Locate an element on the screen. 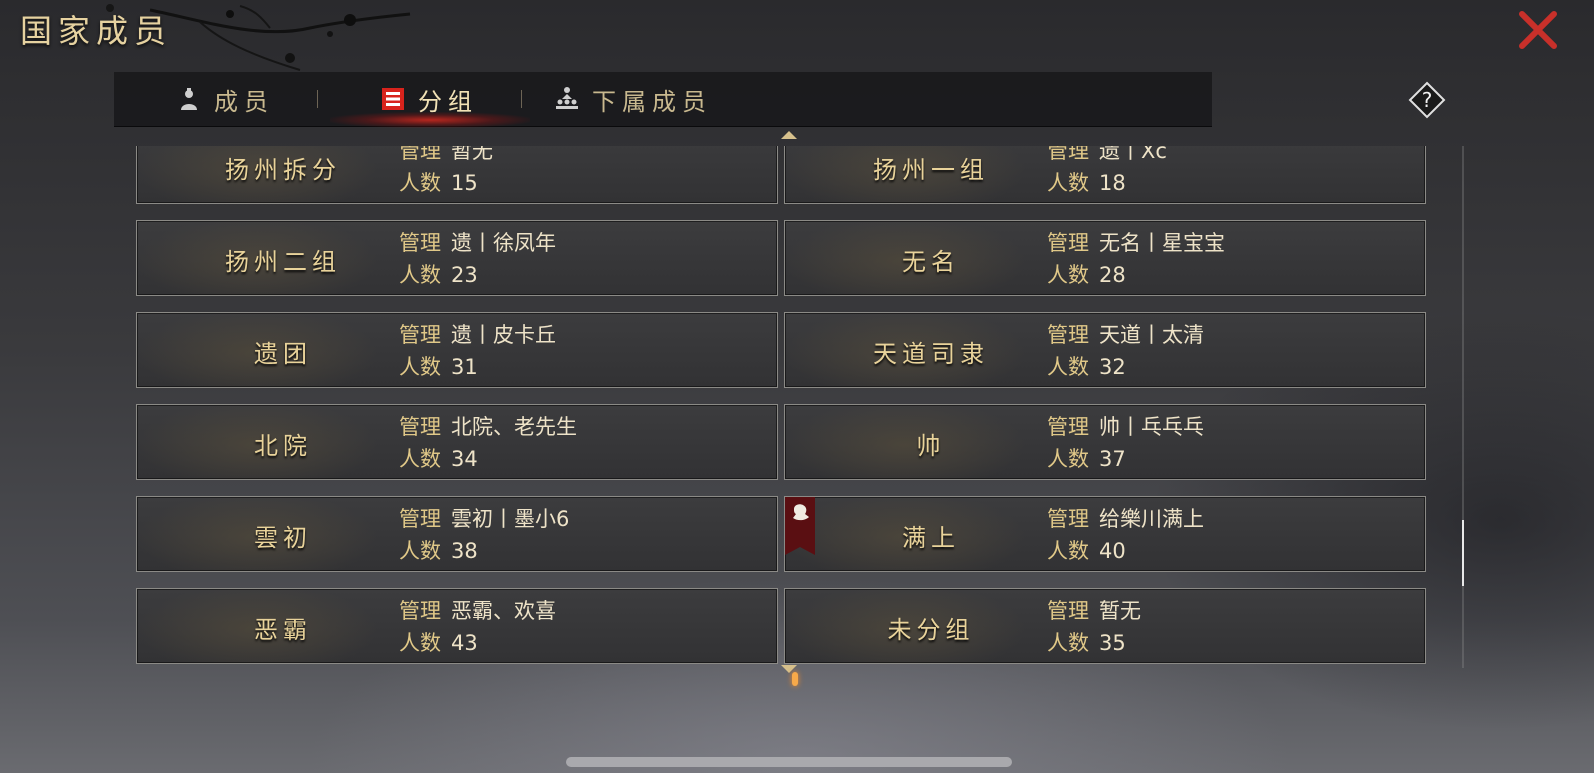  active-tab-glow is located at coordinates (430, 120).